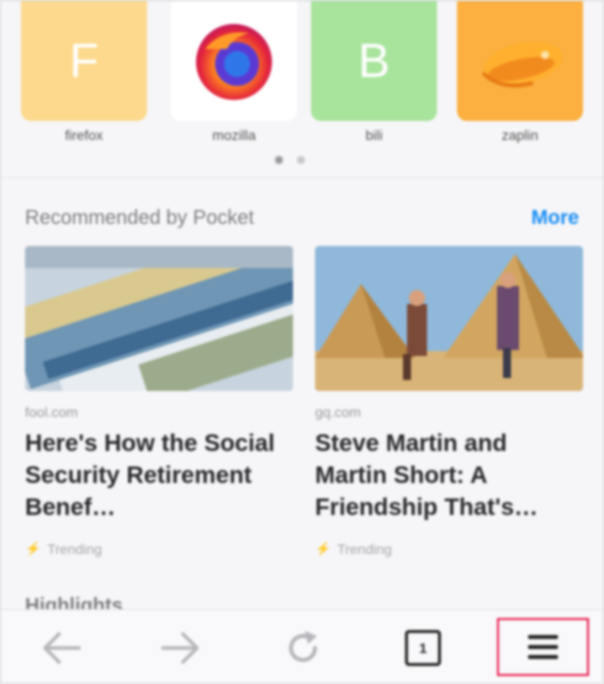  I want to click on top-site-label: mozilla, so click(234, 135).